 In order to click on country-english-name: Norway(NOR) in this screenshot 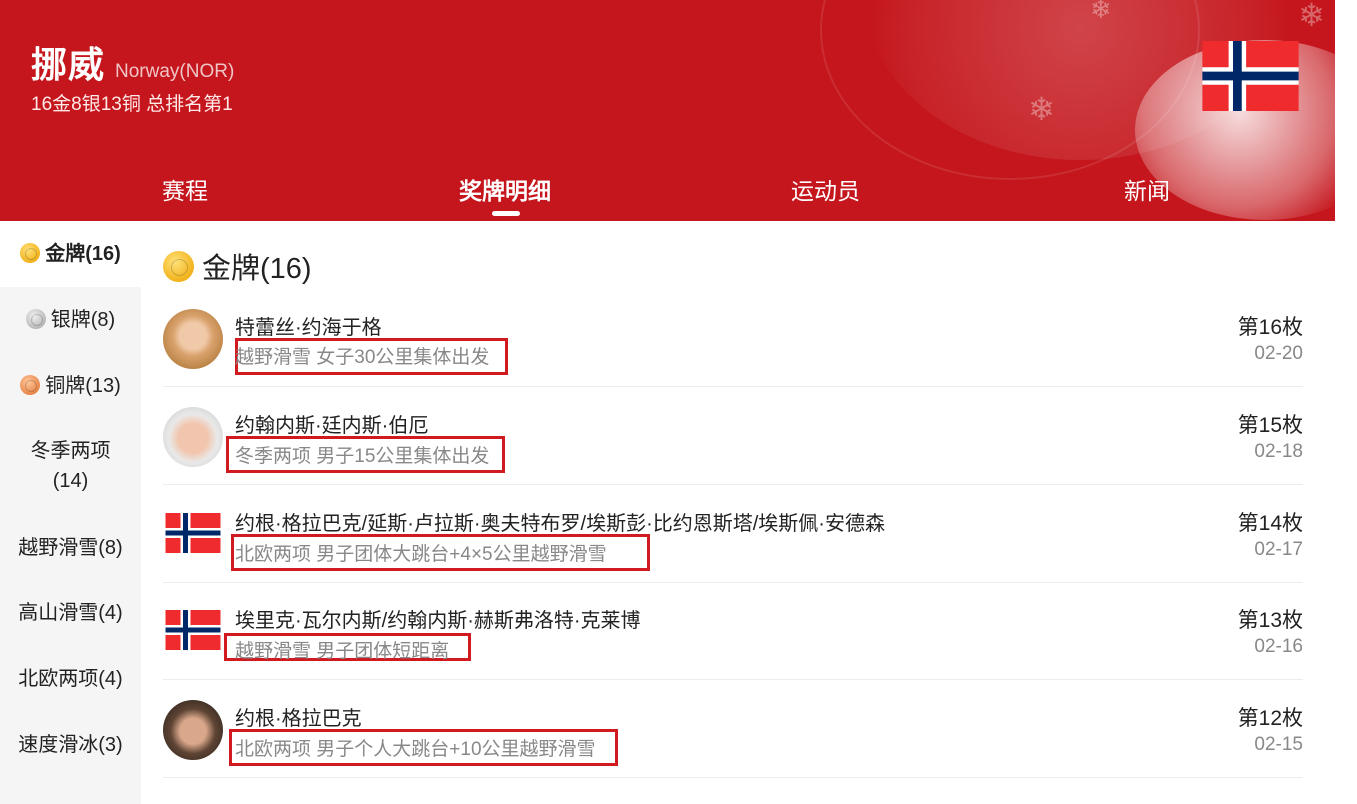, I will do `click(175, 71)`.